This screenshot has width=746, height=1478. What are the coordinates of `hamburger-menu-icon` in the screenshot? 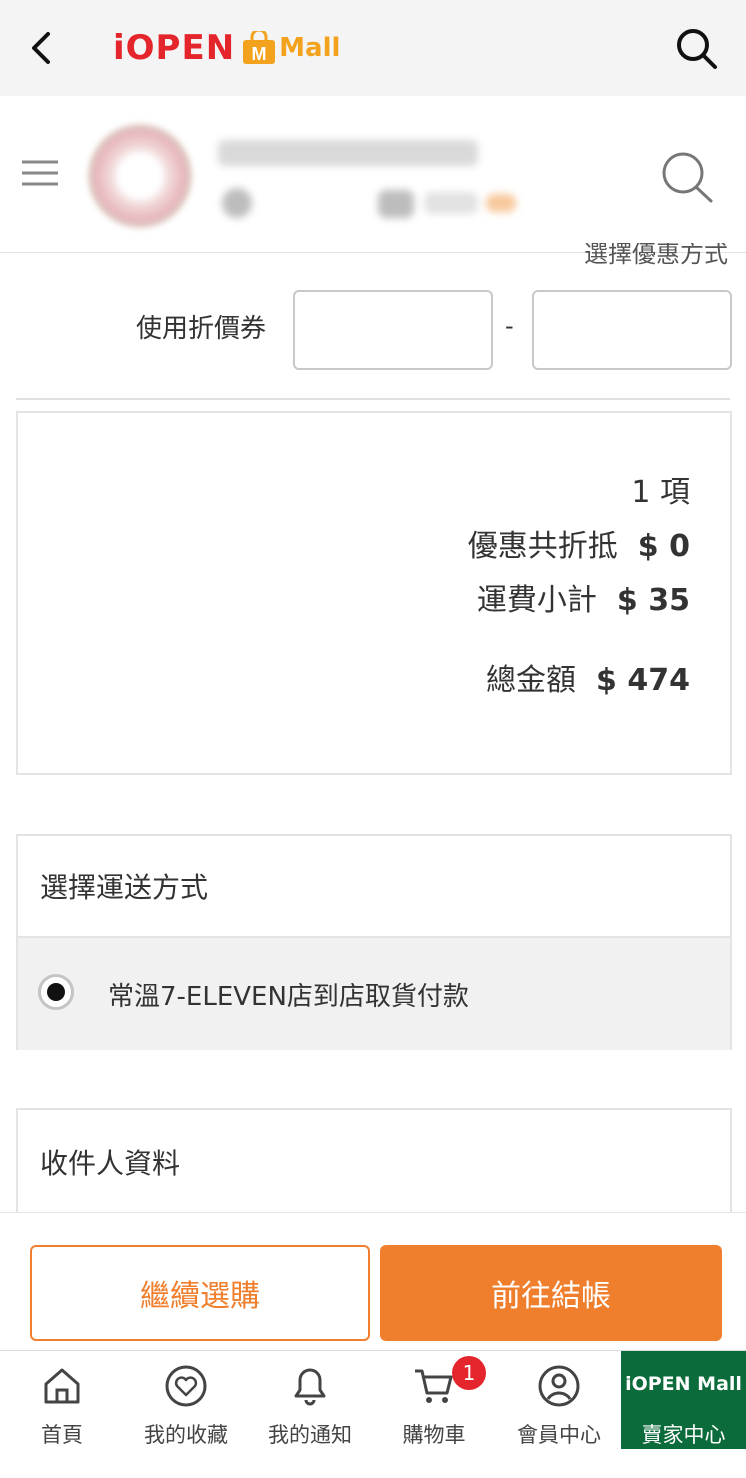 It's located at (40, 173).